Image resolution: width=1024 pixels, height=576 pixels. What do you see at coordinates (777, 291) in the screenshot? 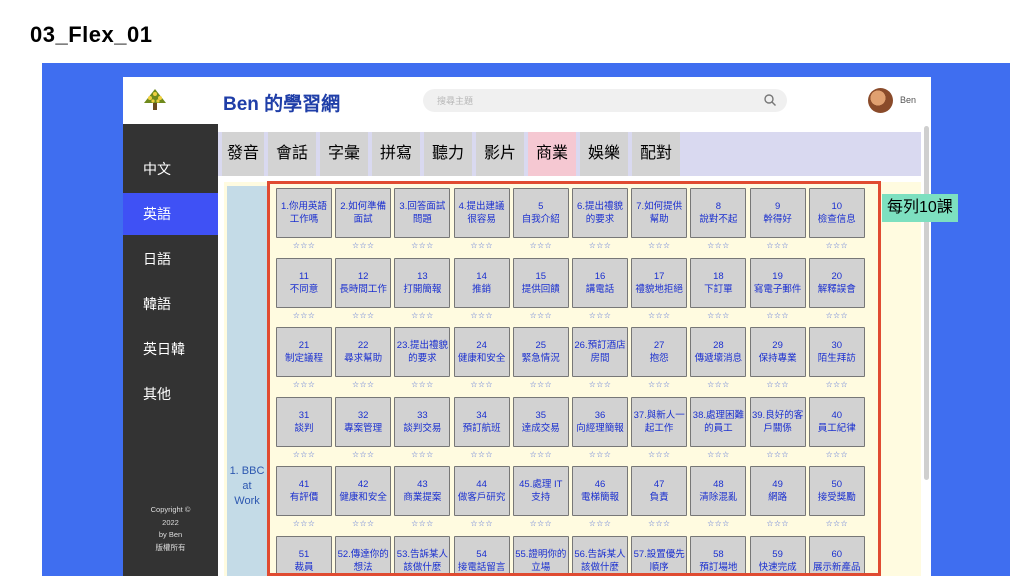
I see `lesson-item: 19 寫電子郵件 ☆☆☆` at bounding box center [777, 291].